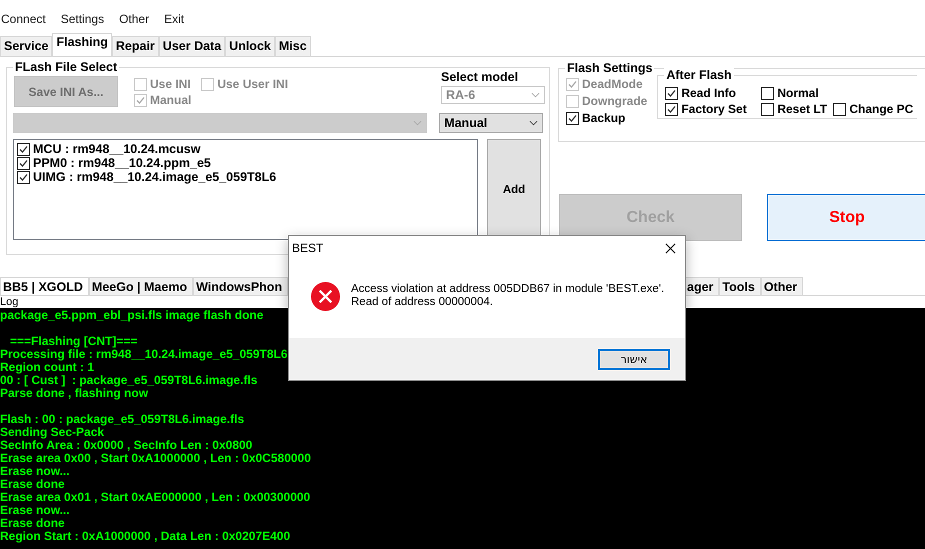 The image size is (925, 549). What do you see at coordinates (240, 286) in the screenshot?
I see `tab: WindowsPhon` at bounding box center [240, 286].